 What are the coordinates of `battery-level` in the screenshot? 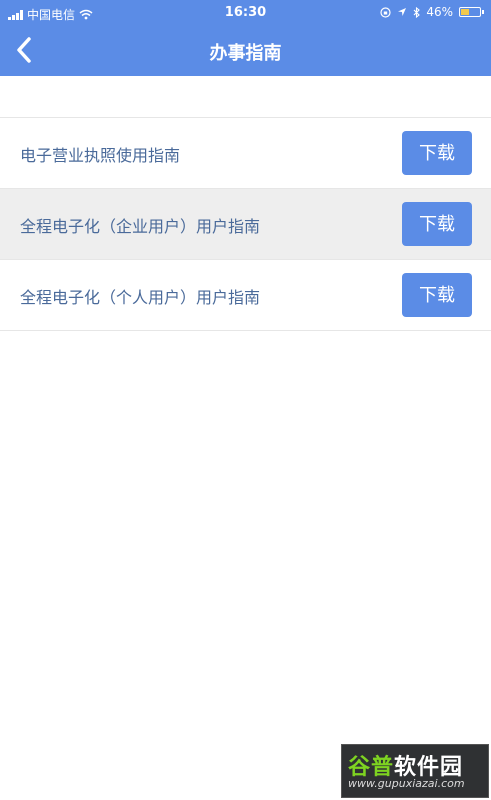 It's located at (465, 12).